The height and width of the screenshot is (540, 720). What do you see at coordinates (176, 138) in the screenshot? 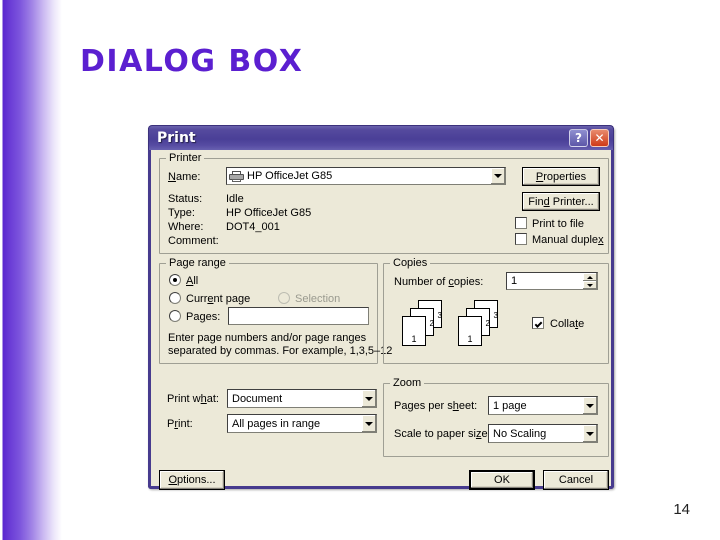
I see `dialog-title: Print` at bounding box center [176, 138].